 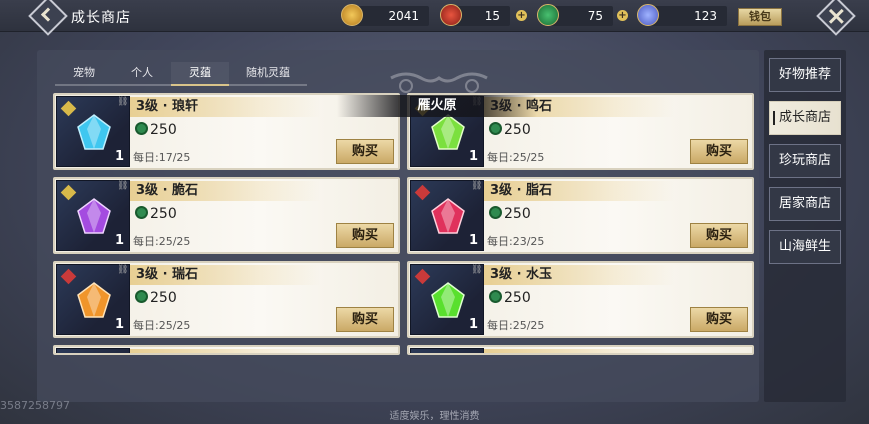 I want to click on item-name: 3级 · 脆石, so click(x=225, y=191).